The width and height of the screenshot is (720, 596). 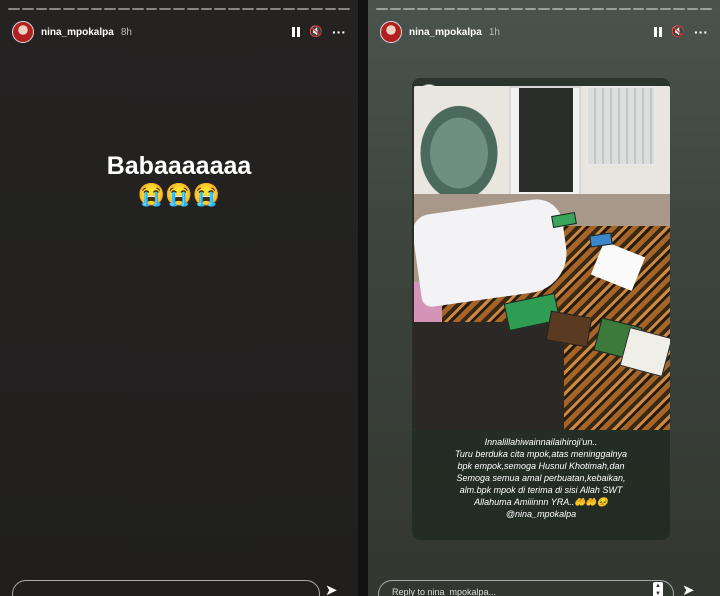 I want to click on scroll-arrows-icon: ▲ ▼, so click(x=658, y=589).